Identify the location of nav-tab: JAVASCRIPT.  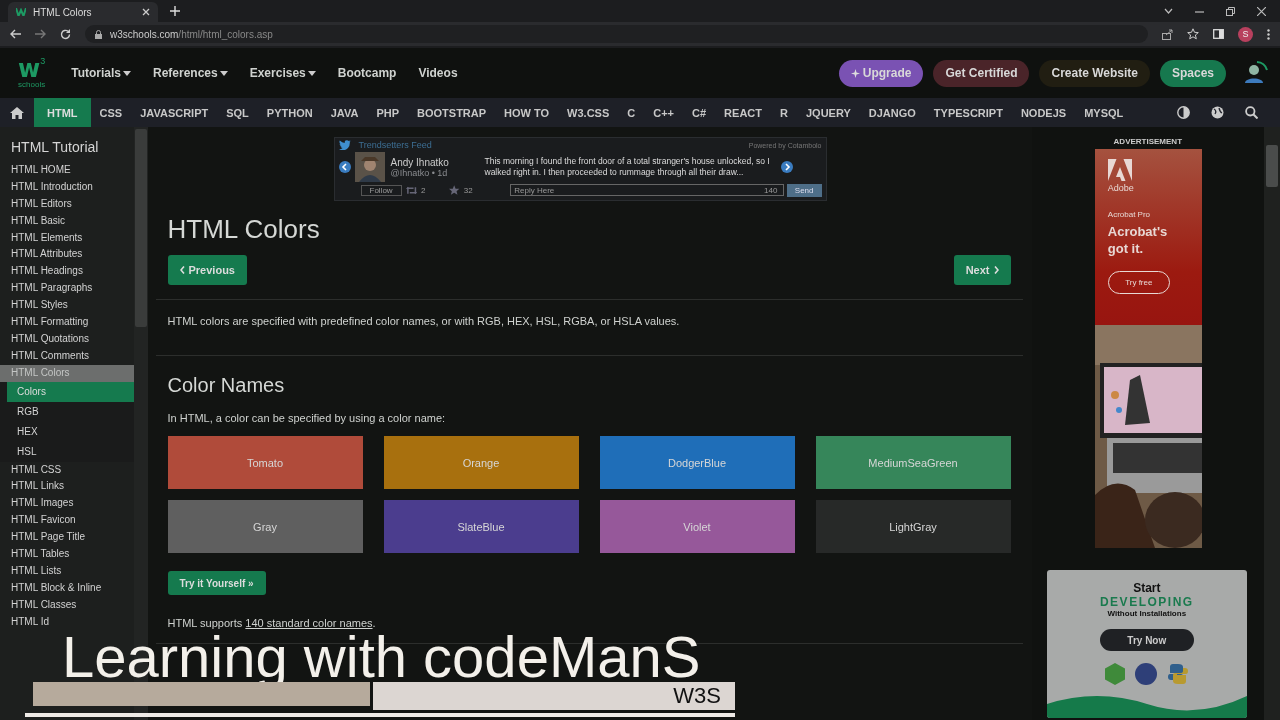
(174, 112).